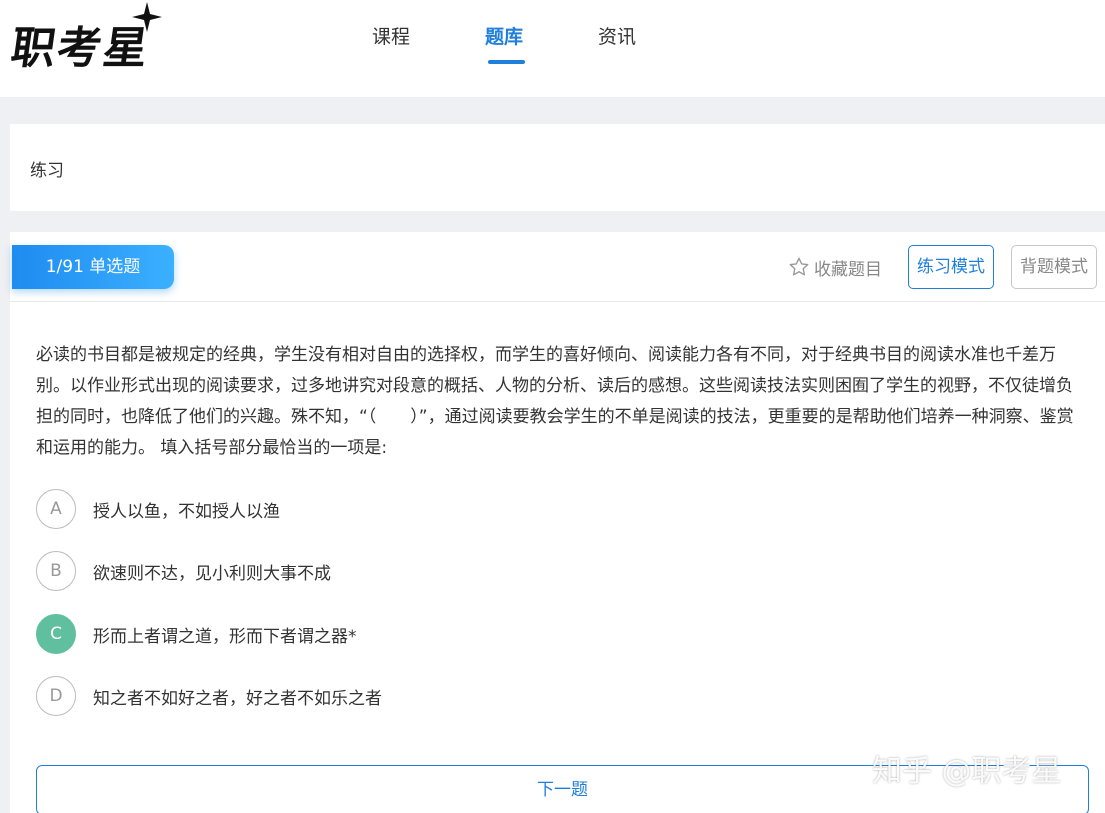 Image resolution: width=1105 pixels, height=813 pixels. I want to click on top-navigation-bar: 职考星 课程 题库 资讯, so click(552, 48).